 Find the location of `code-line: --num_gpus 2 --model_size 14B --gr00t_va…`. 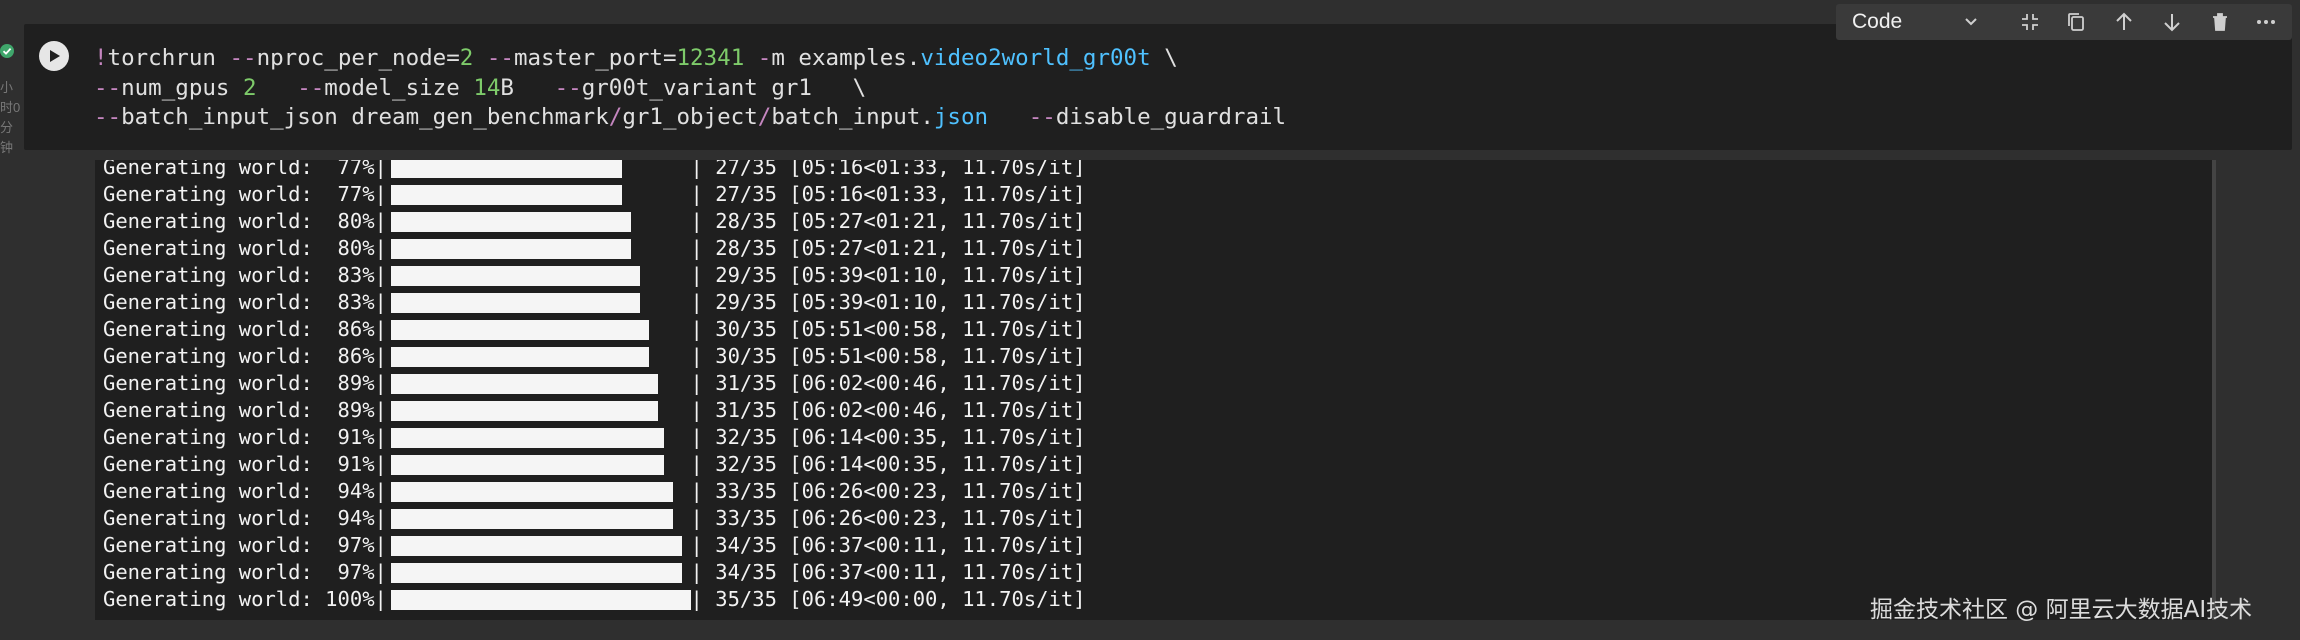

code-line: --num_gpus 2 --model_size 14B --gr00t_va… is located at coordinates (690, 89).